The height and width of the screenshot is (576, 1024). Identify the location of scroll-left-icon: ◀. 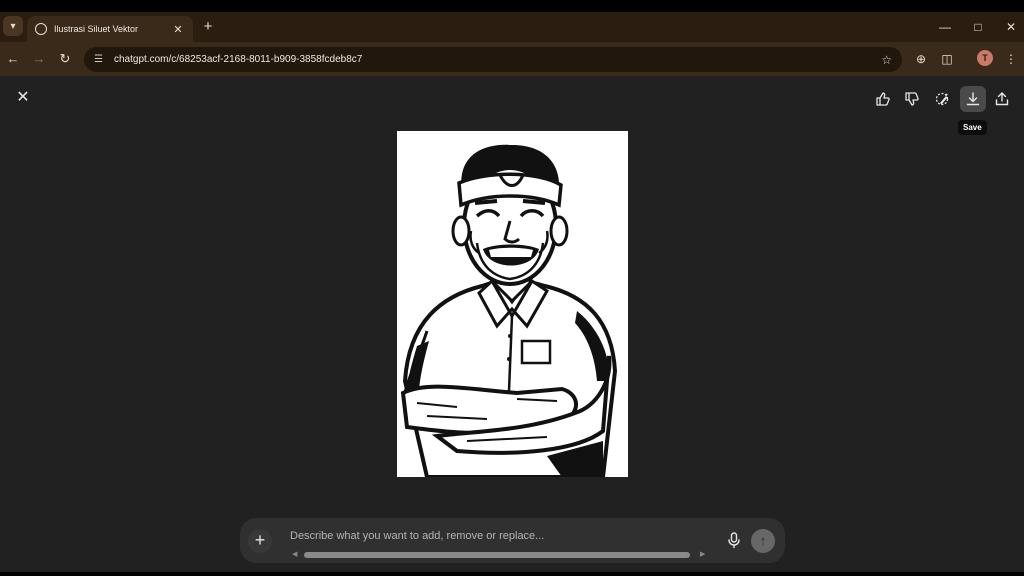
(294, 555).